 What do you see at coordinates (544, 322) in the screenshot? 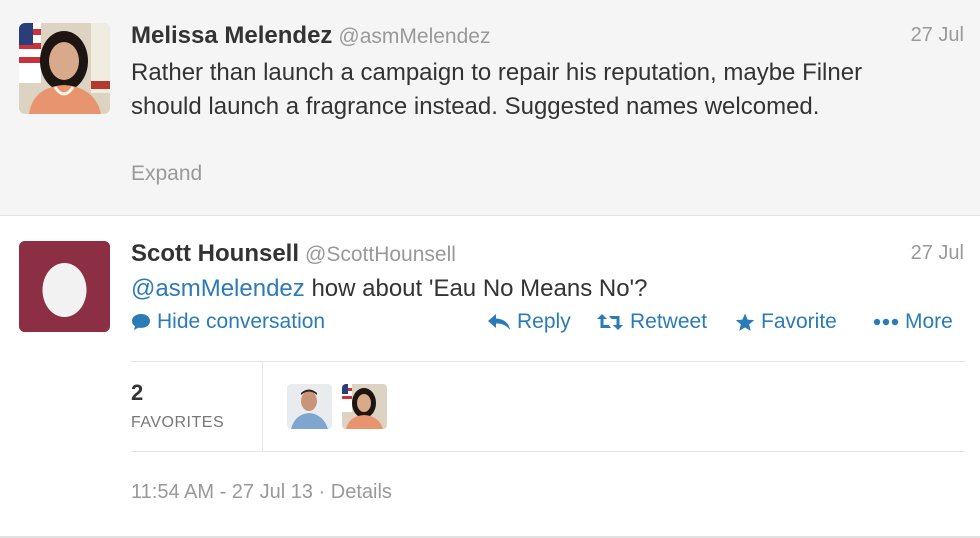
I see `reply-label: Reply` at bounding box center [544, 322].